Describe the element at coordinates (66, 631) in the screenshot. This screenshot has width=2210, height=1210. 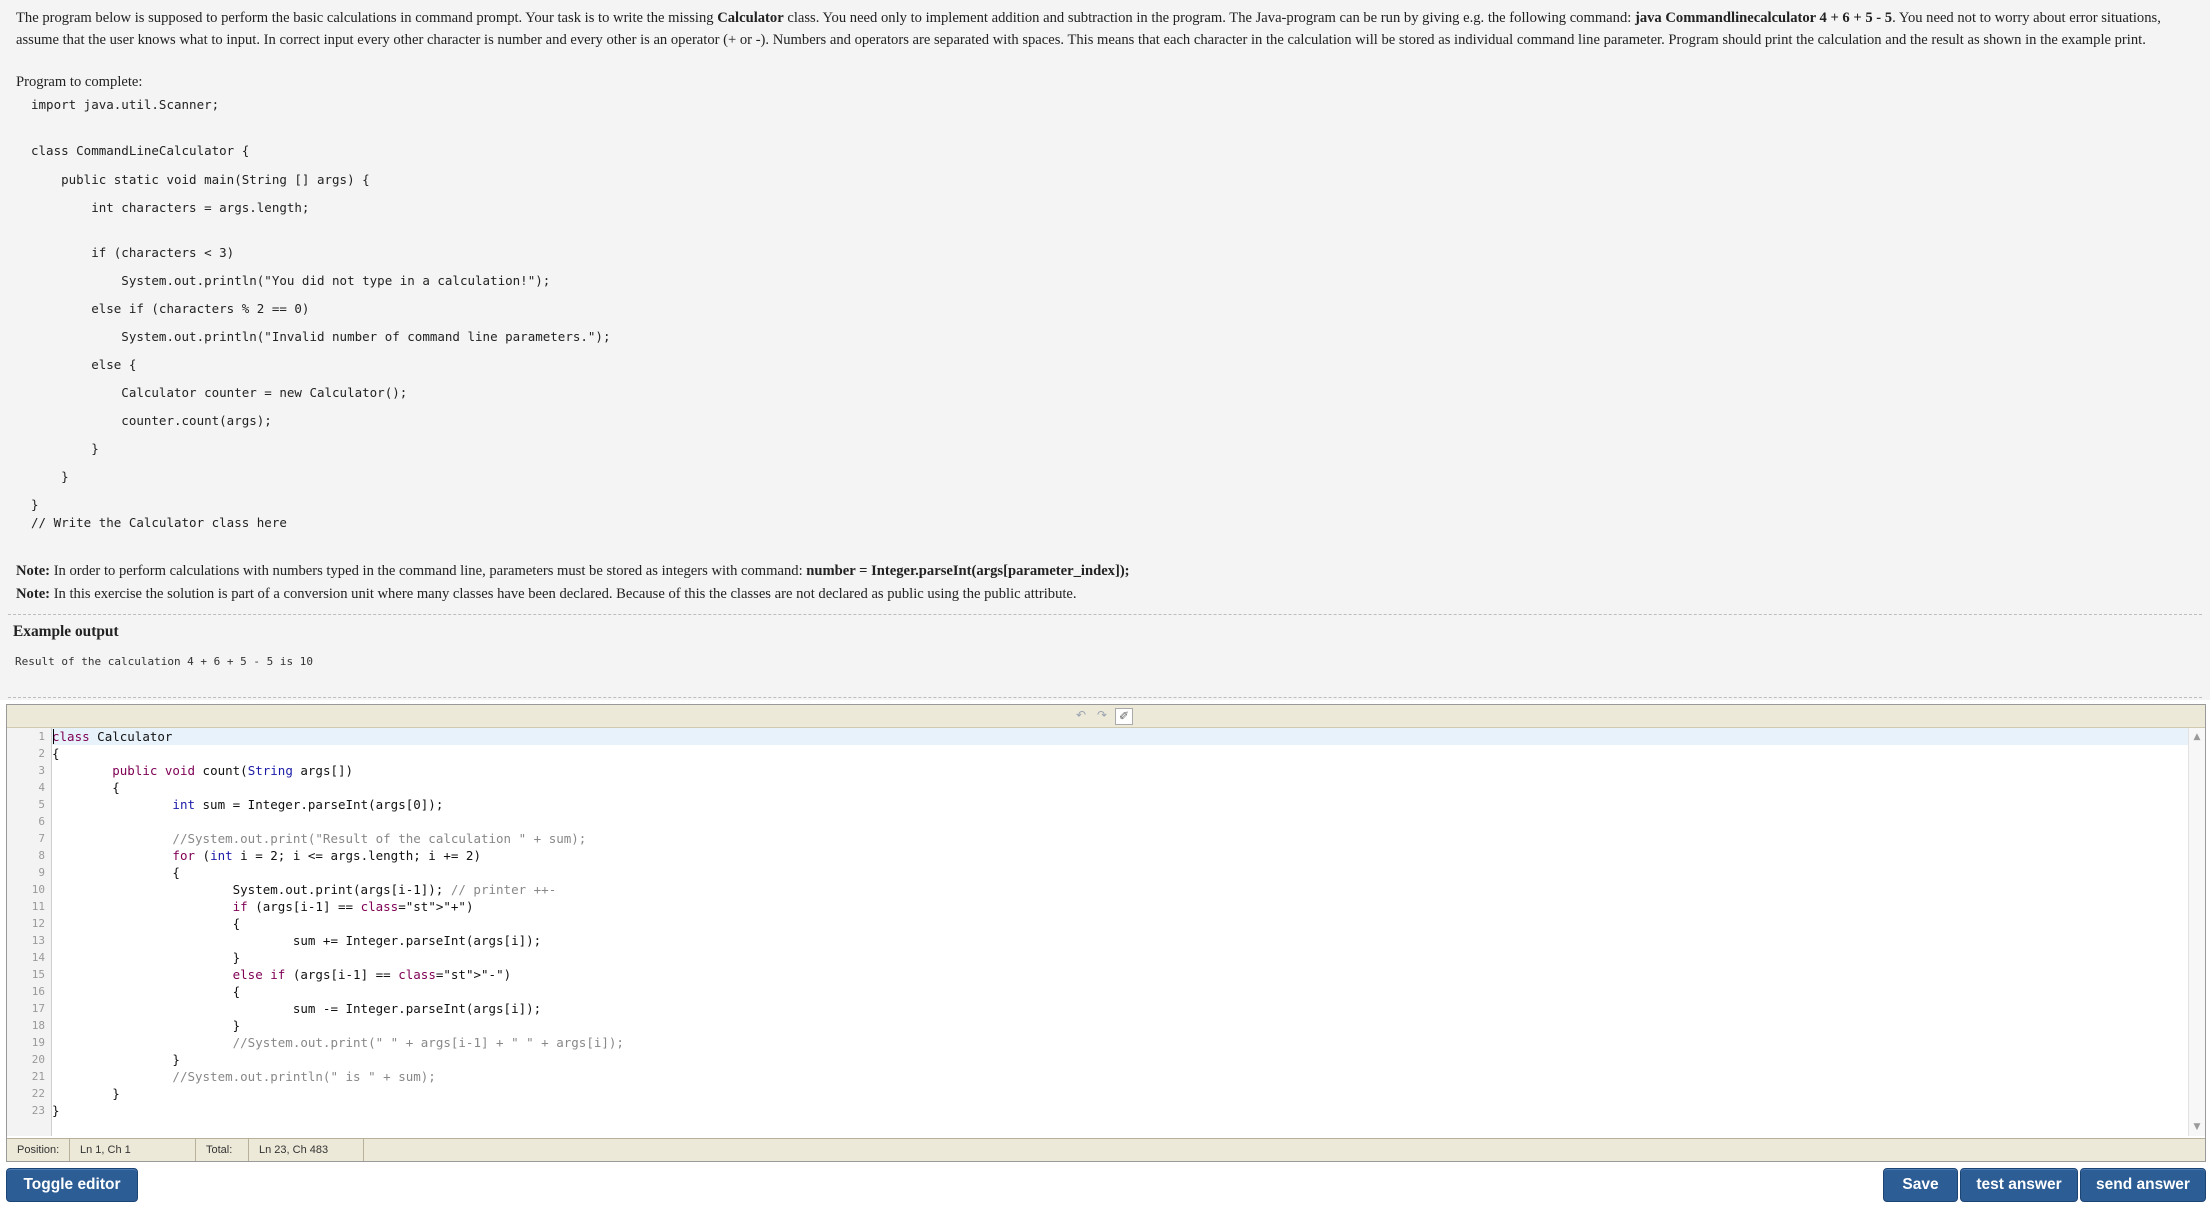
I see `example-output-title: Example output` at that location.